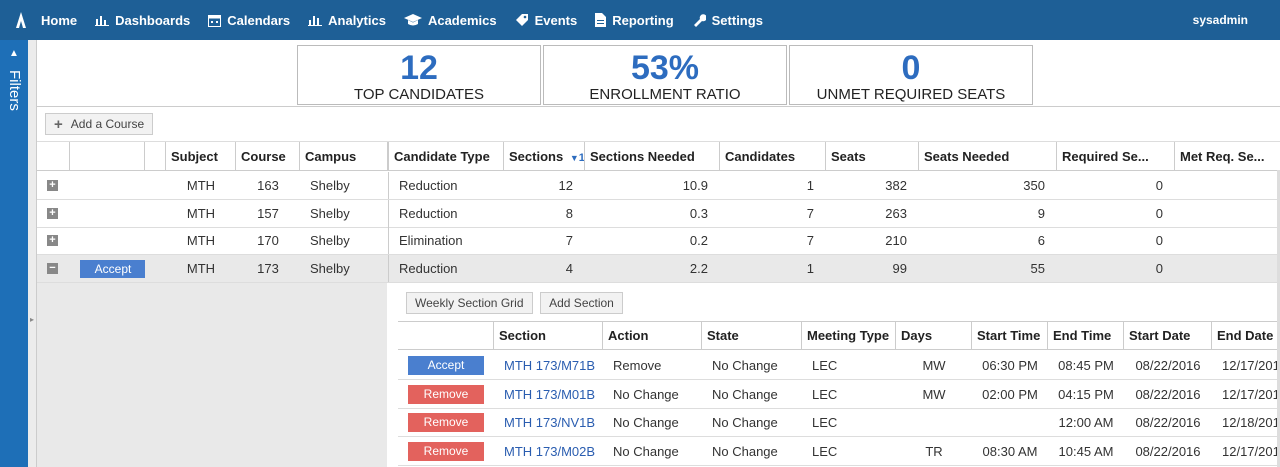 Image resolution: width=1280 pixels, height=467 pixels. I want to click on grip-icon: ▸, so click(32, 319).